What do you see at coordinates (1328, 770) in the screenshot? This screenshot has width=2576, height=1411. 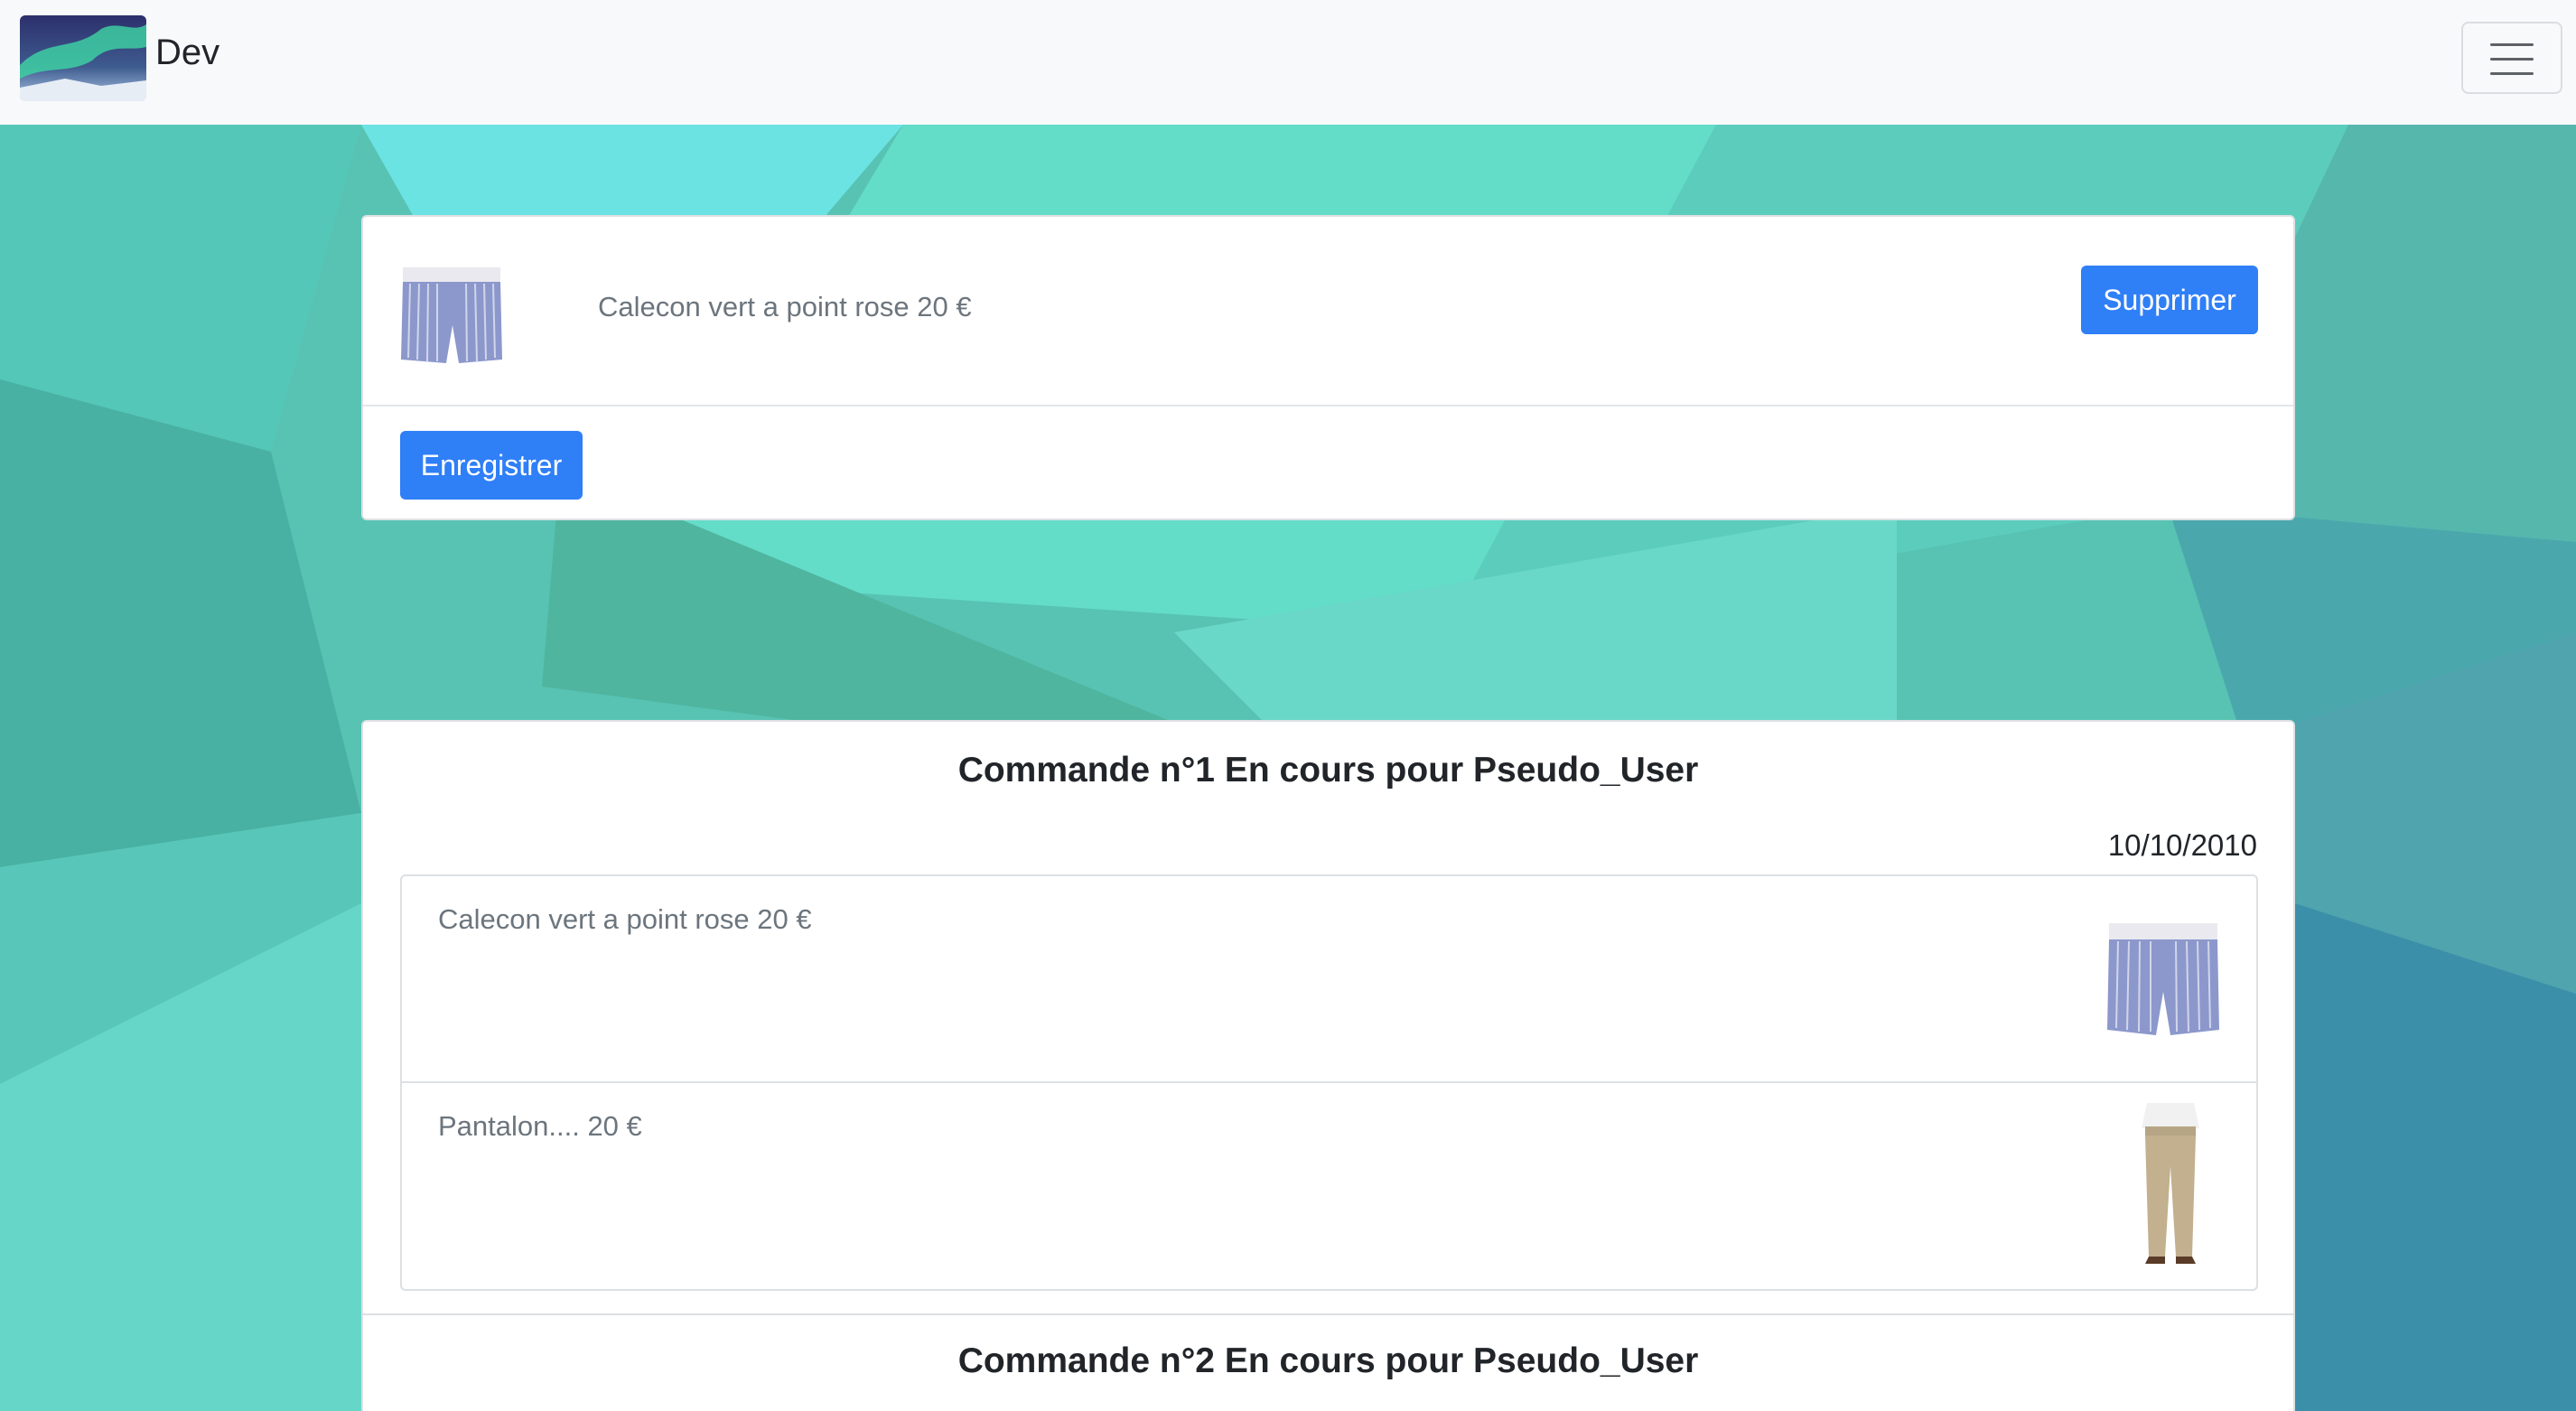 I see `order-title: Commande n°1 En cours pour Pseudo_User` at bounding box center [1328, 770].